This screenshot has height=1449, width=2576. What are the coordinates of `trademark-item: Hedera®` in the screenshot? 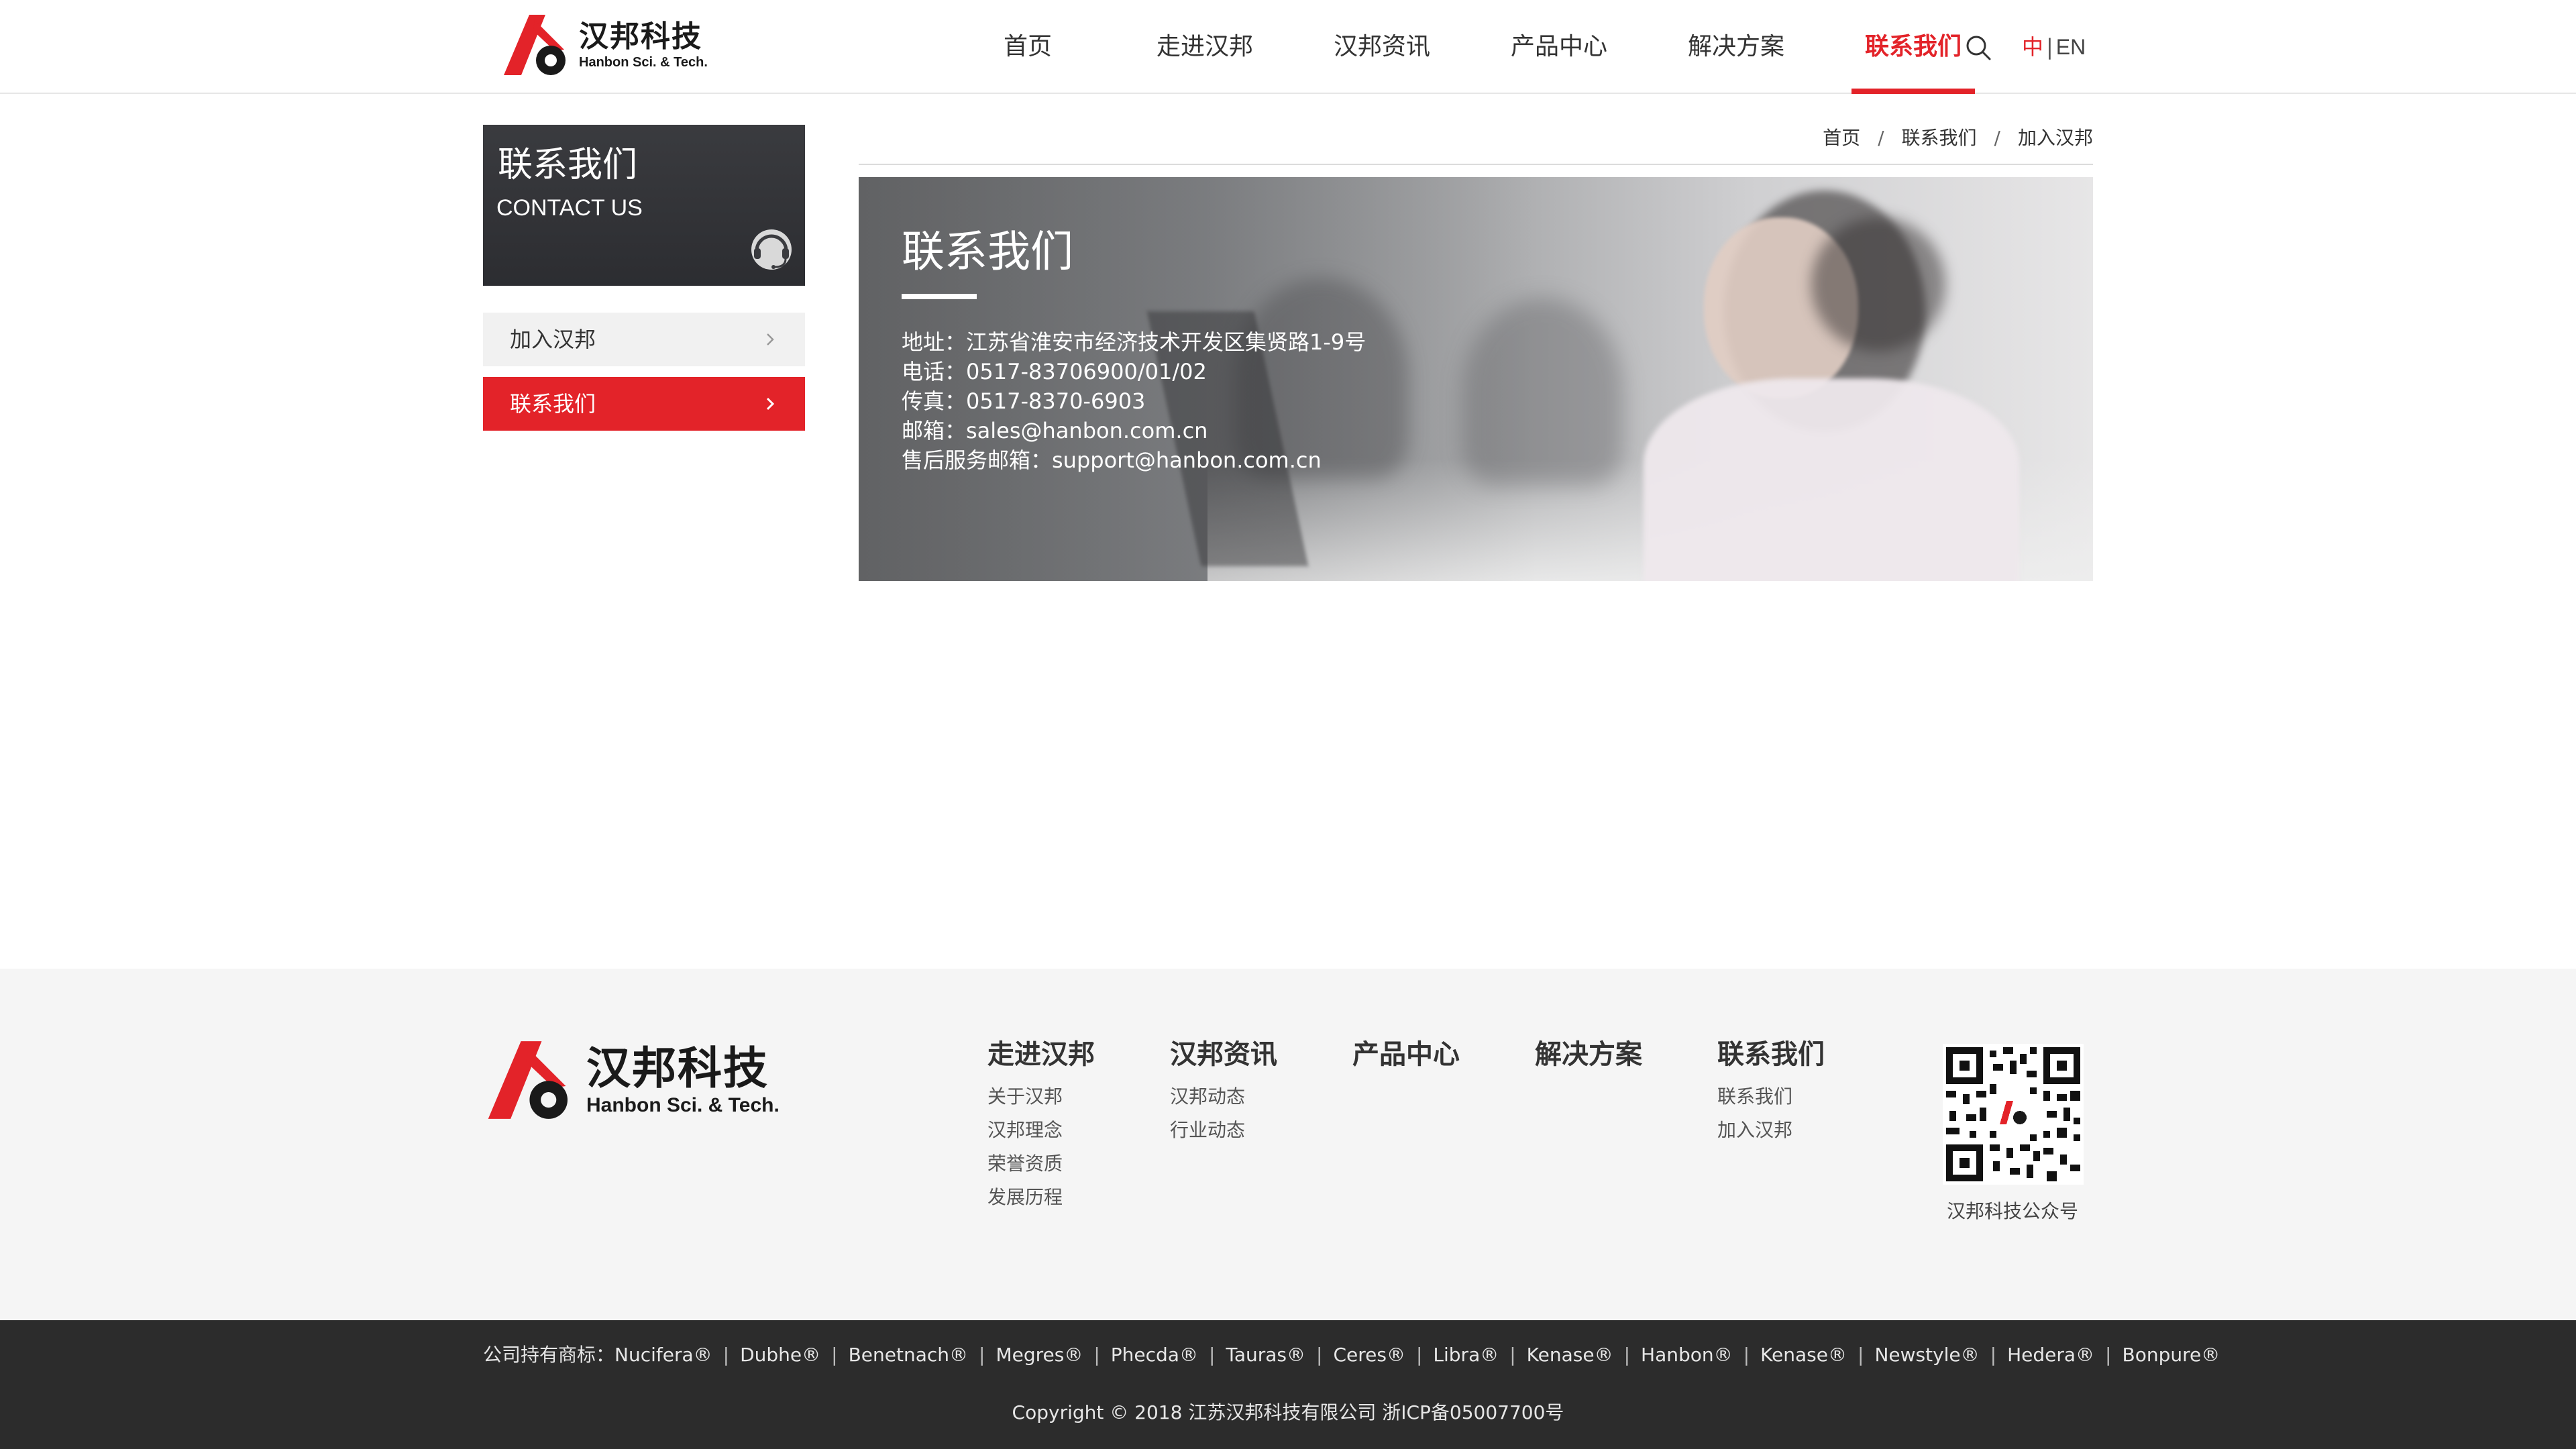 It's located at (2051, 1355).